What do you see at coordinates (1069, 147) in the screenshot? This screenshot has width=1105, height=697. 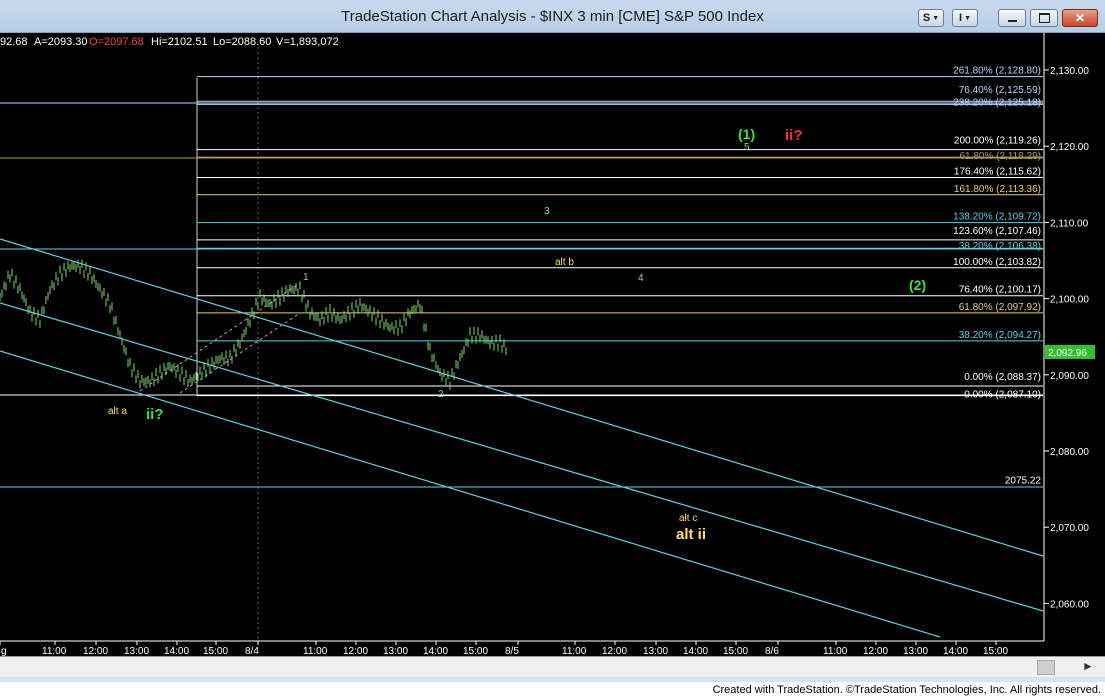 I see `price-tick-label: 2,120.00` at bounding box center [1069, 147].